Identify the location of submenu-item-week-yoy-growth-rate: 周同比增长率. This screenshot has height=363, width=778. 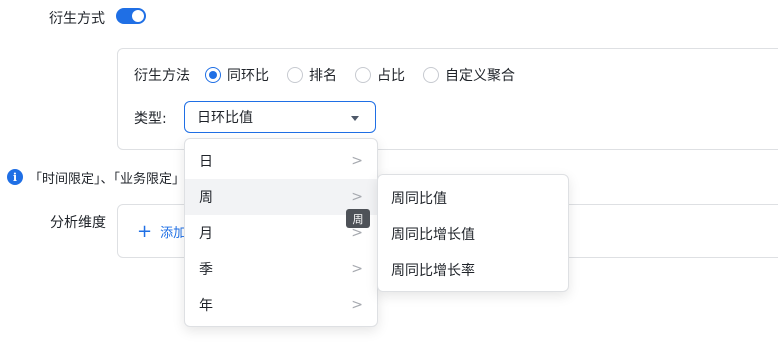
(473, 270).